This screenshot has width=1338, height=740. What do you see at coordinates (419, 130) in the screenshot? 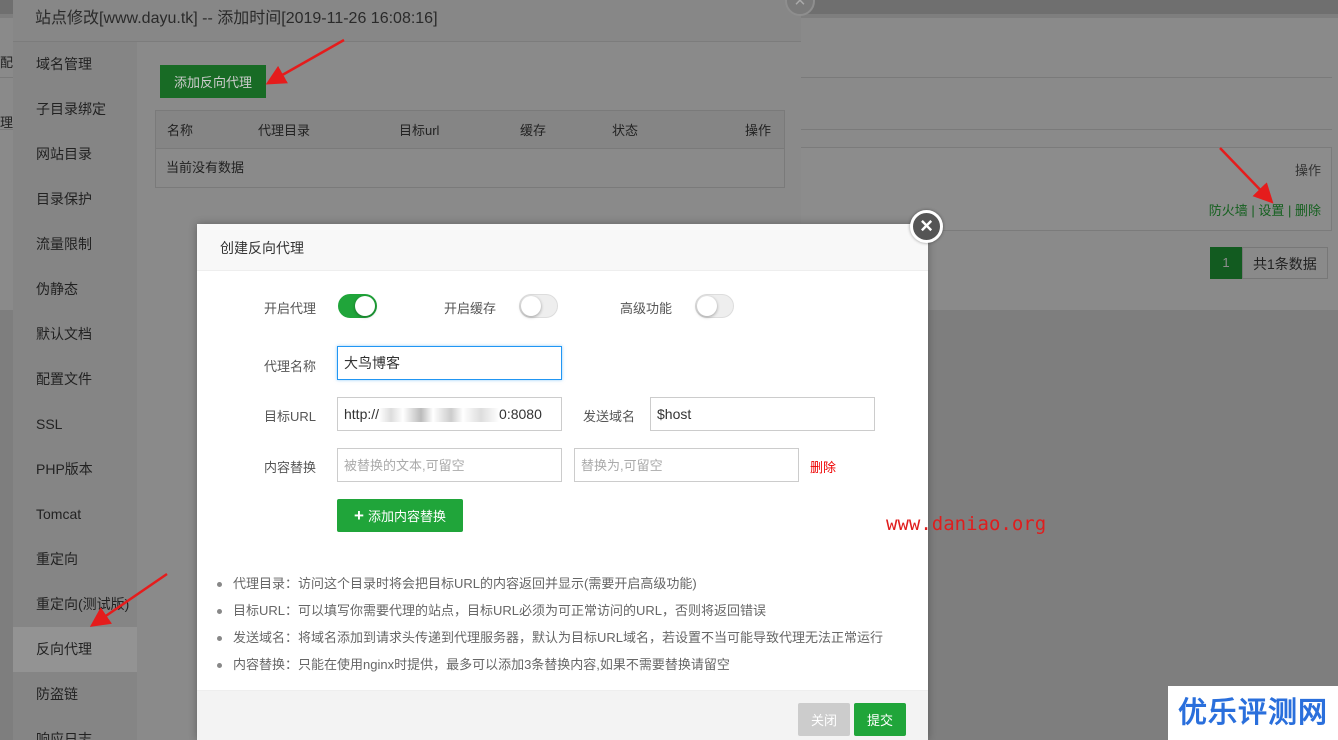
I see `col-target-url: 目标url` at bounding box center [419, 130].